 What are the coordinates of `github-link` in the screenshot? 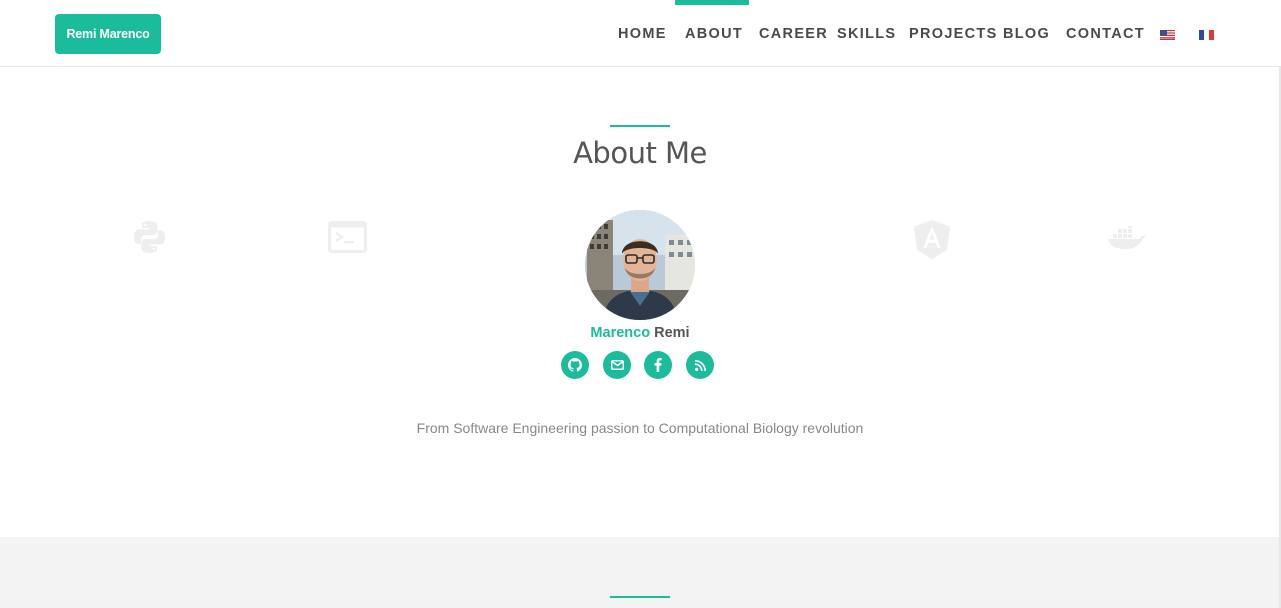 It's located at (575, 365).